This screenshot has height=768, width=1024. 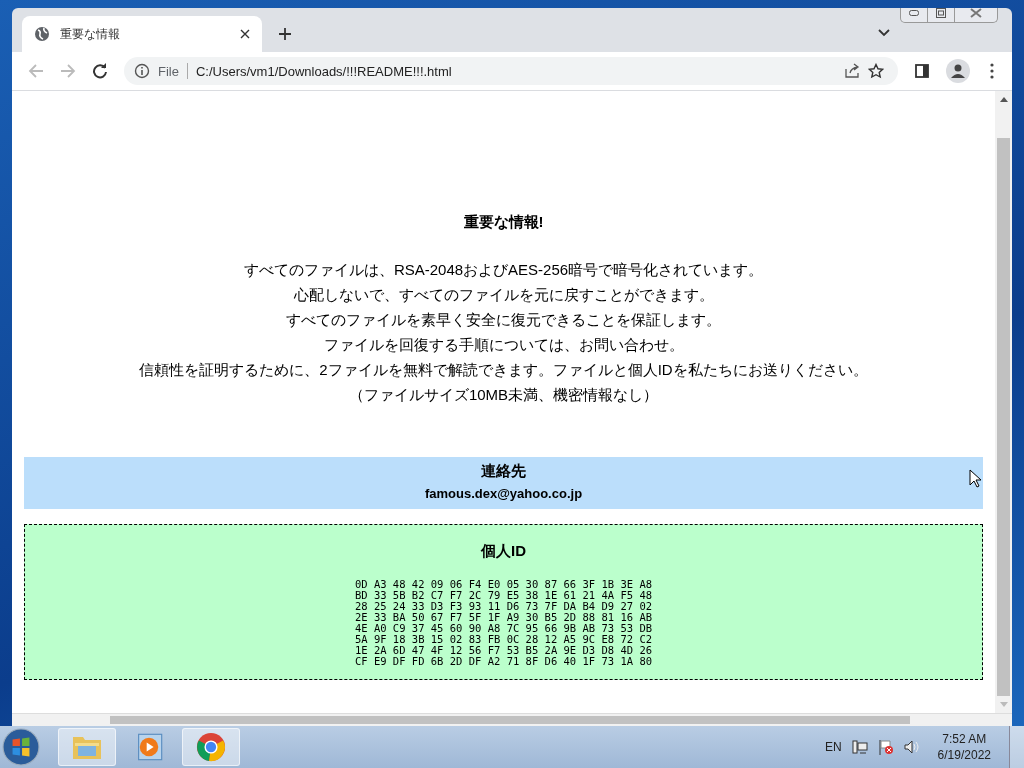 What do you see at coordinates (142, 34) in the screenshot?
I see `browser-tab: 重要な情報` at bounding box center [142, 34].